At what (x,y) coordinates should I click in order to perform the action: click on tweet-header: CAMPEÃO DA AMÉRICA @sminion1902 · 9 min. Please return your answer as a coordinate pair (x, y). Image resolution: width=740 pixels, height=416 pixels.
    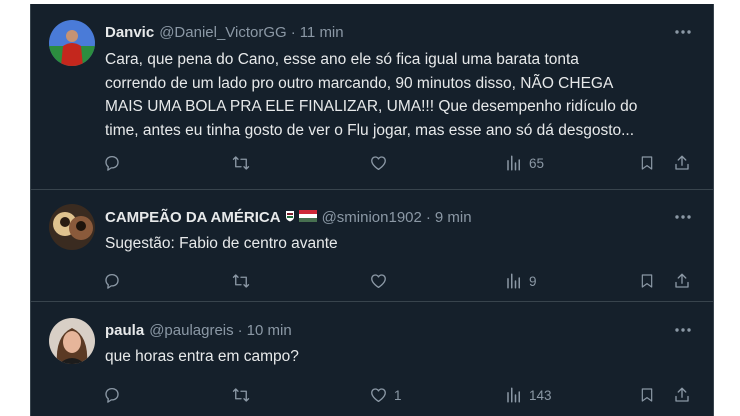
    Looking at the image, I should click on (288, 217).